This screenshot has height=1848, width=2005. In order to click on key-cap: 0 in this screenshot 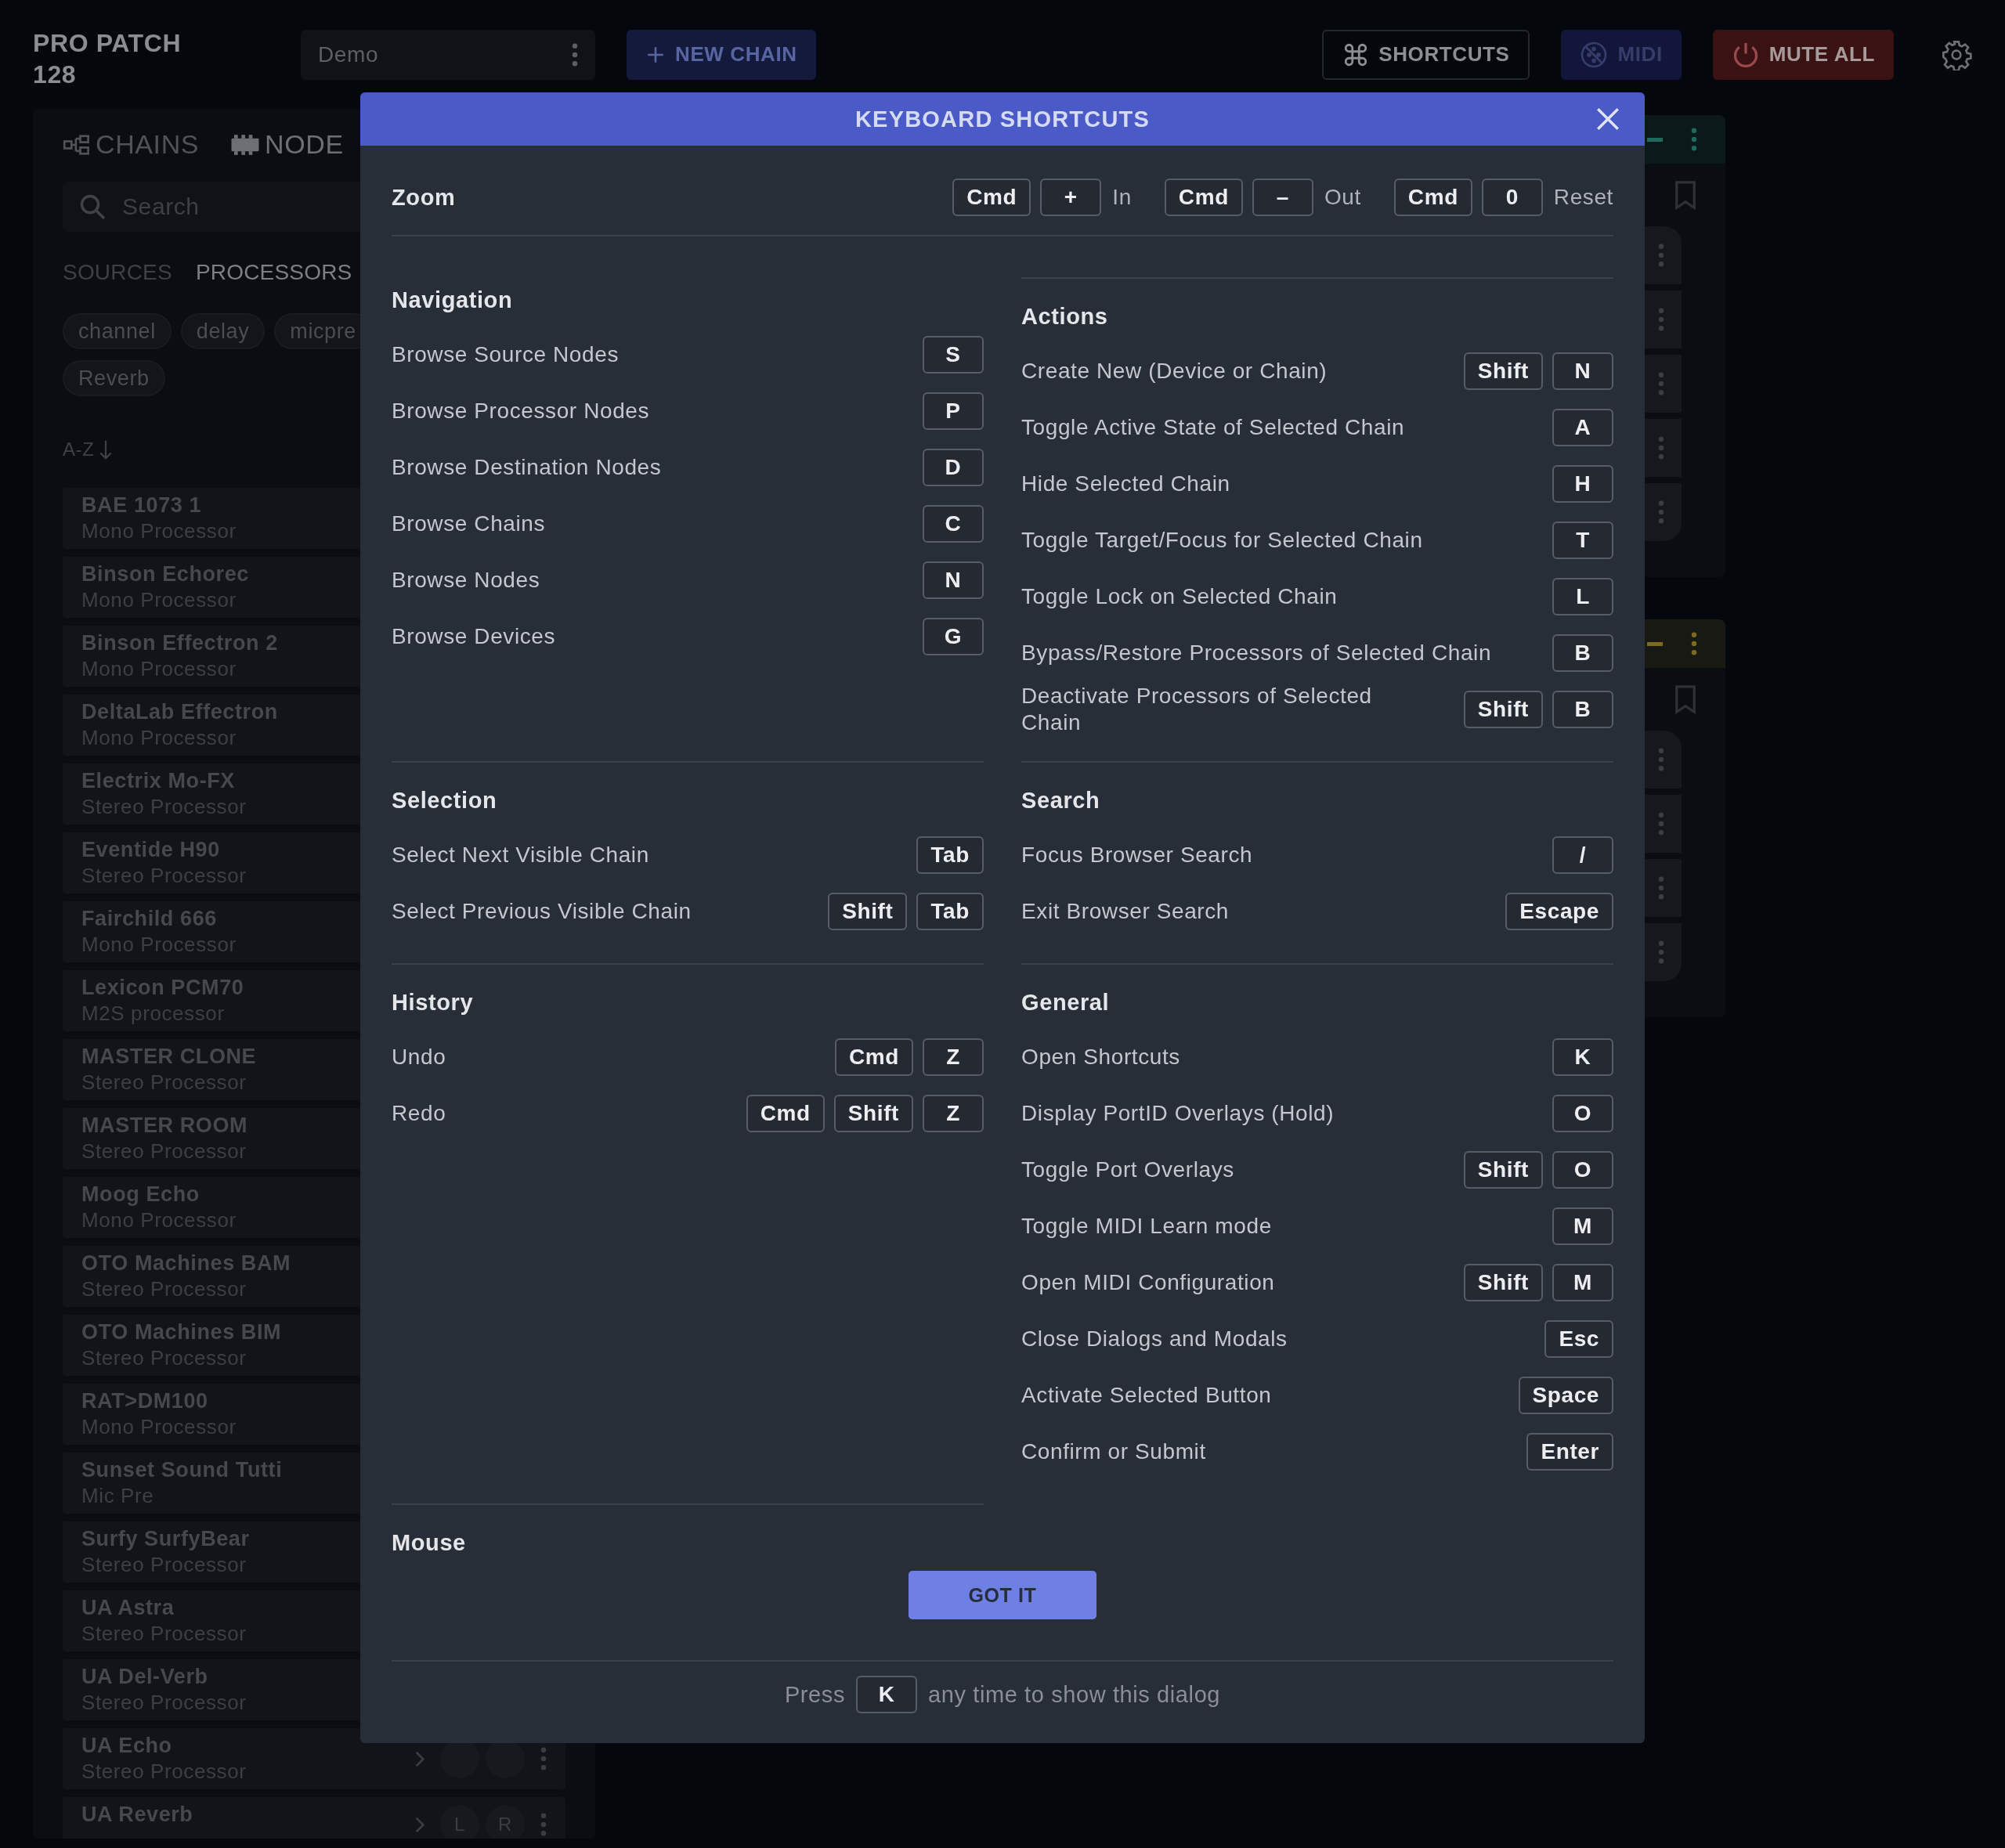, I will do `click(1512, 197)`.